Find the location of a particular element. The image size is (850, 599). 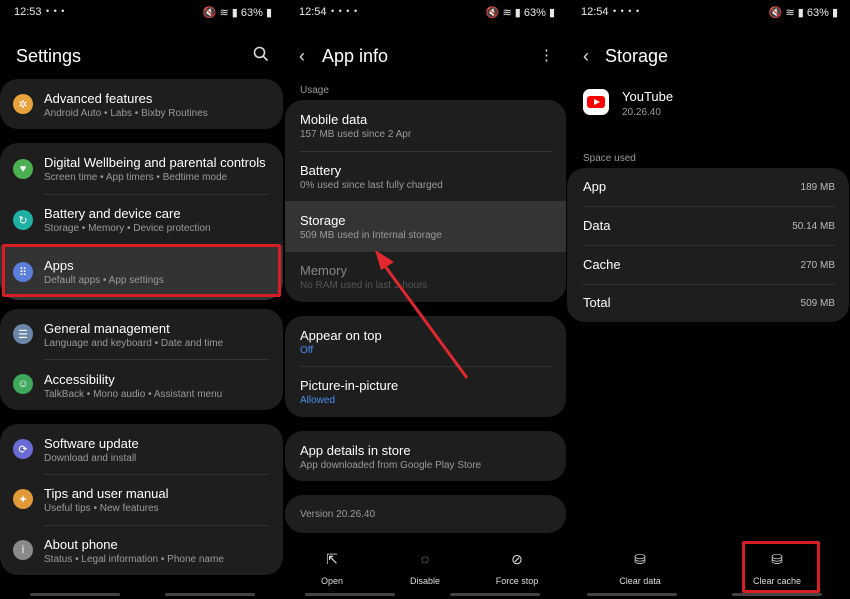

disable-button: ◌ Disable is located at coordinates (425, 570).